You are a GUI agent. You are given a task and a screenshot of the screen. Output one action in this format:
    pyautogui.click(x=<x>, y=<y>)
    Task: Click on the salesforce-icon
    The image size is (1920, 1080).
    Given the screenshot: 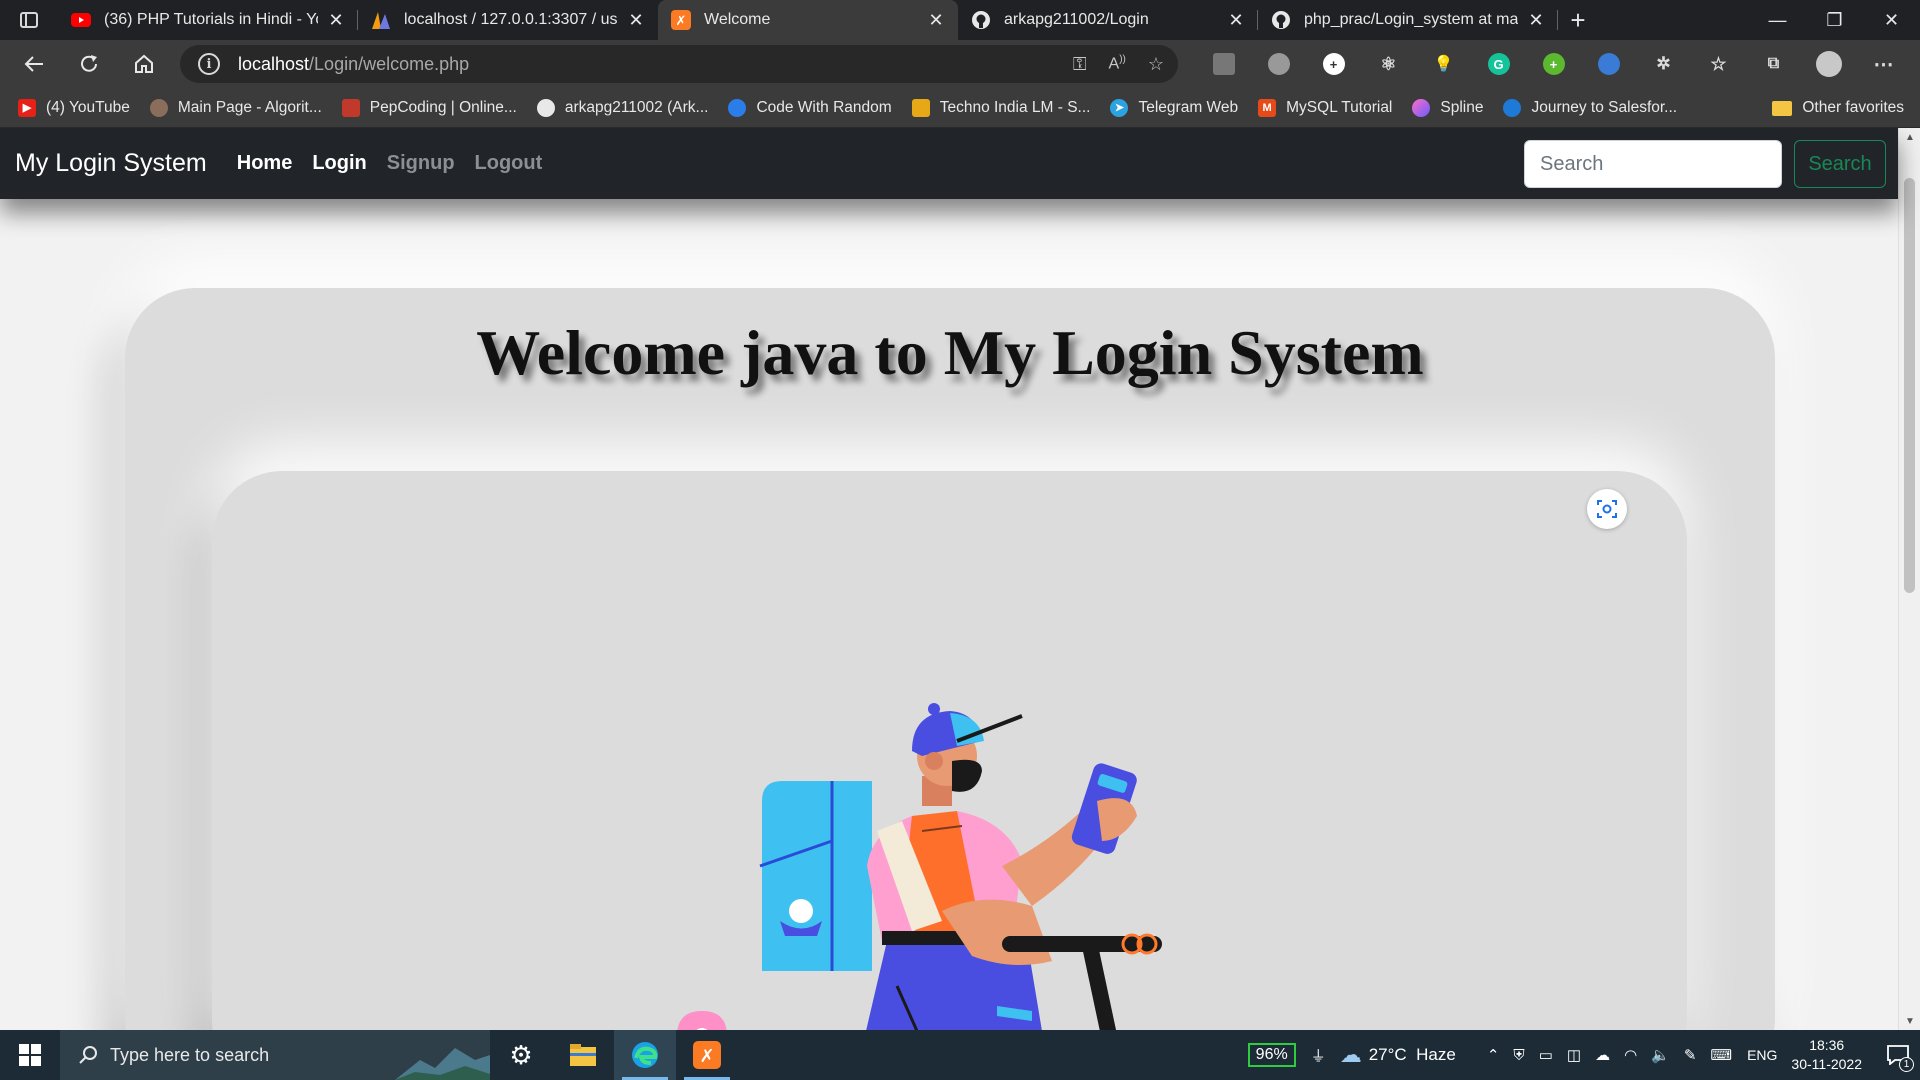 What is the action you would take?
    pyautogui.click(x=1512, y=107)
    